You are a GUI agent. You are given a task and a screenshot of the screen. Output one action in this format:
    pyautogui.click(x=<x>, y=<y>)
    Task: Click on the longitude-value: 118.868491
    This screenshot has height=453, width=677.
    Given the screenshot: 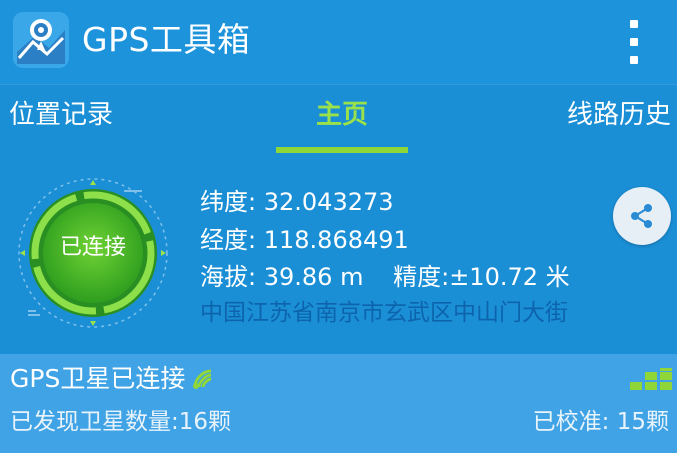 What is the action you would take?
    pyautogui.click(x=336, y=240)
    